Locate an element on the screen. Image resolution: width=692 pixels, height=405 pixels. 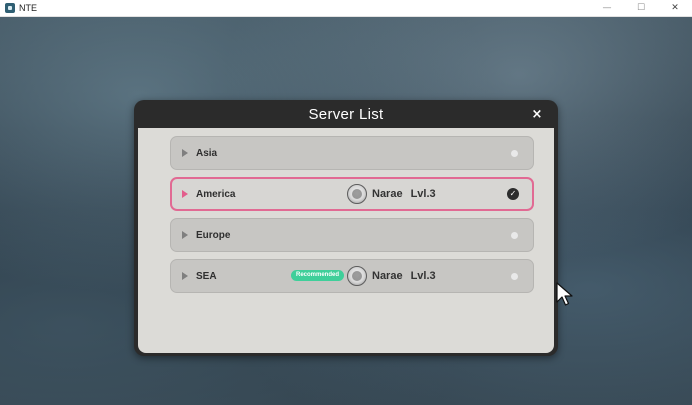
window-titlebar: NTE — ☐ ✕ is located at coordinates (346, 8).